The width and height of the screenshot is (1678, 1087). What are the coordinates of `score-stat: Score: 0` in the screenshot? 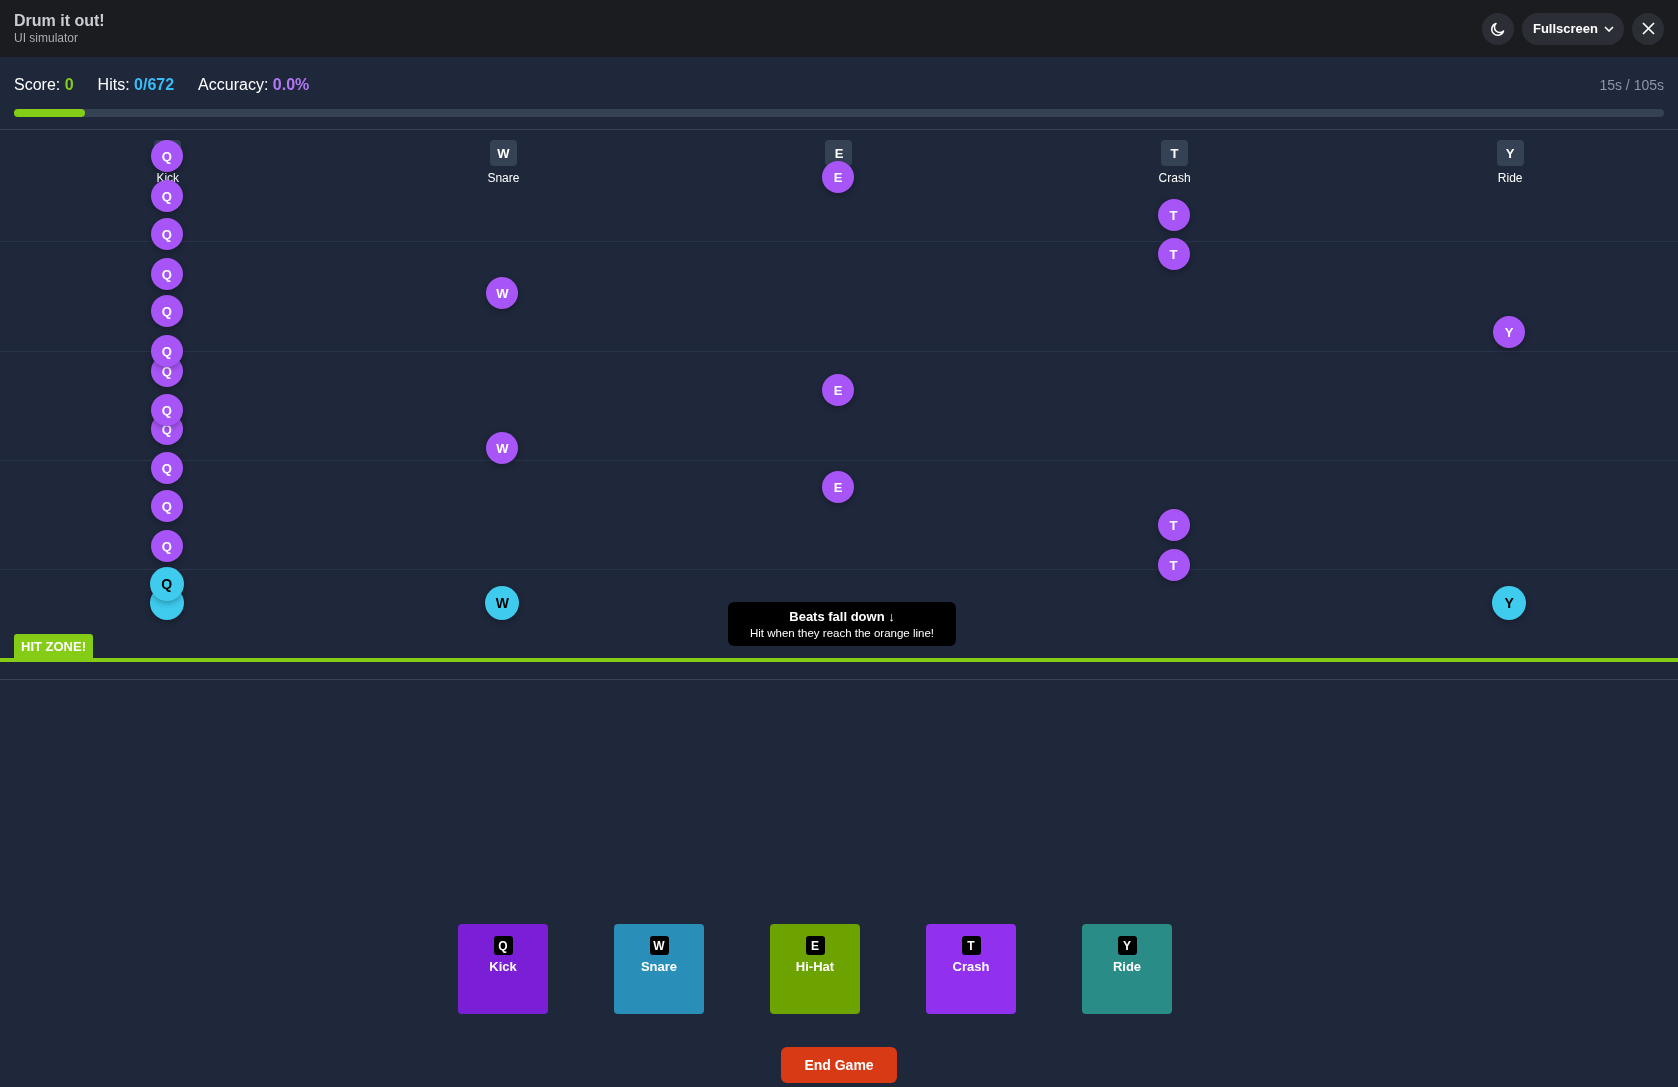 It's located at (44, 85).